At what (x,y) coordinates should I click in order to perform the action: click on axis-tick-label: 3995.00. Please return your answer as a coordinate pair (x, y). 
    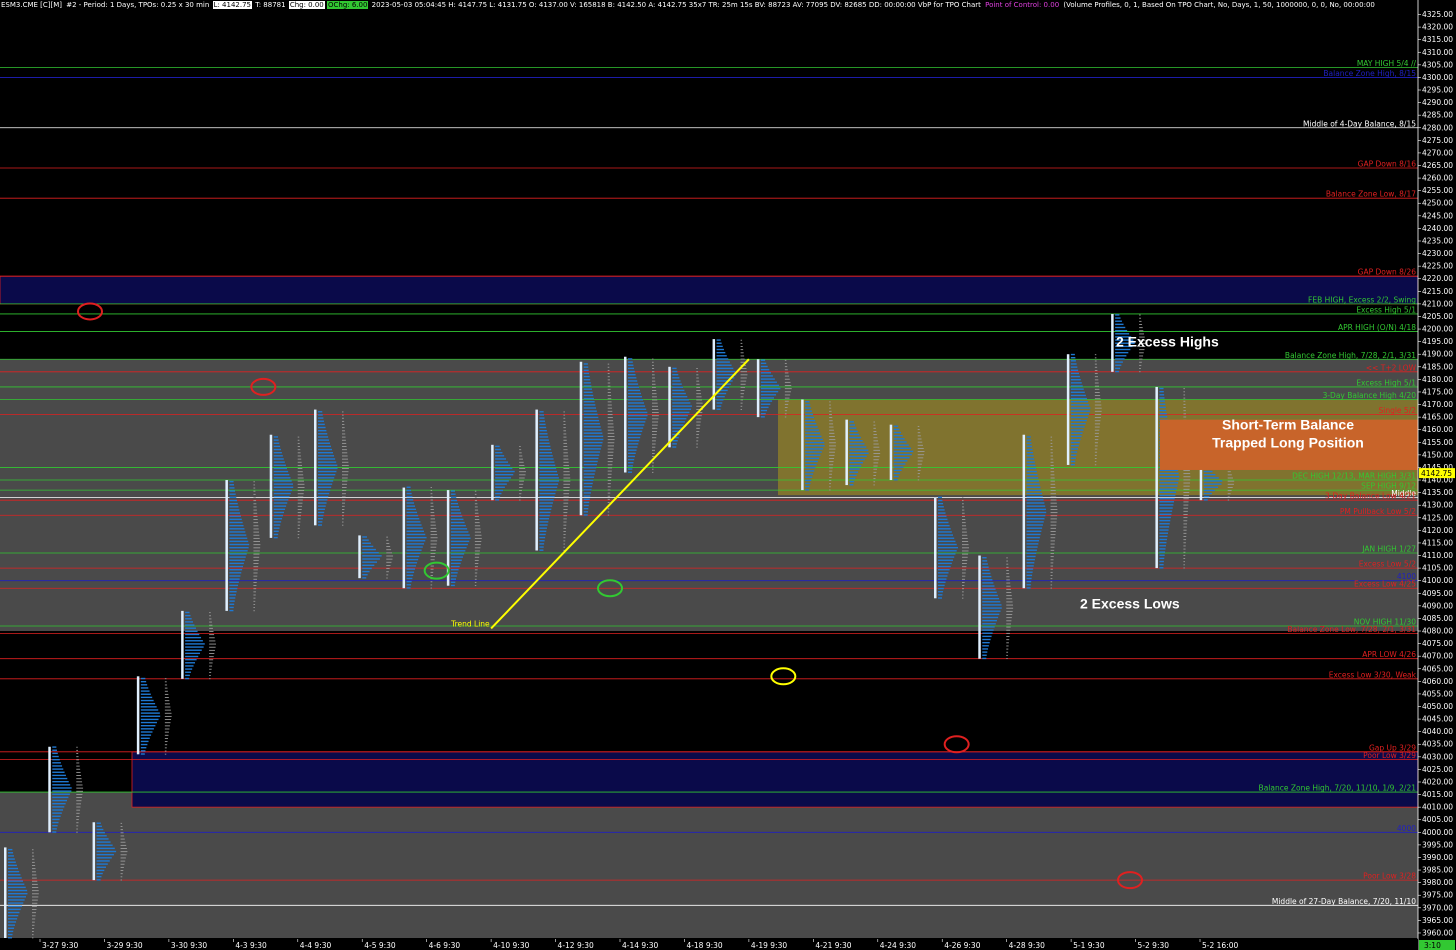
    Looking at the image, I should click on (1437, 844).